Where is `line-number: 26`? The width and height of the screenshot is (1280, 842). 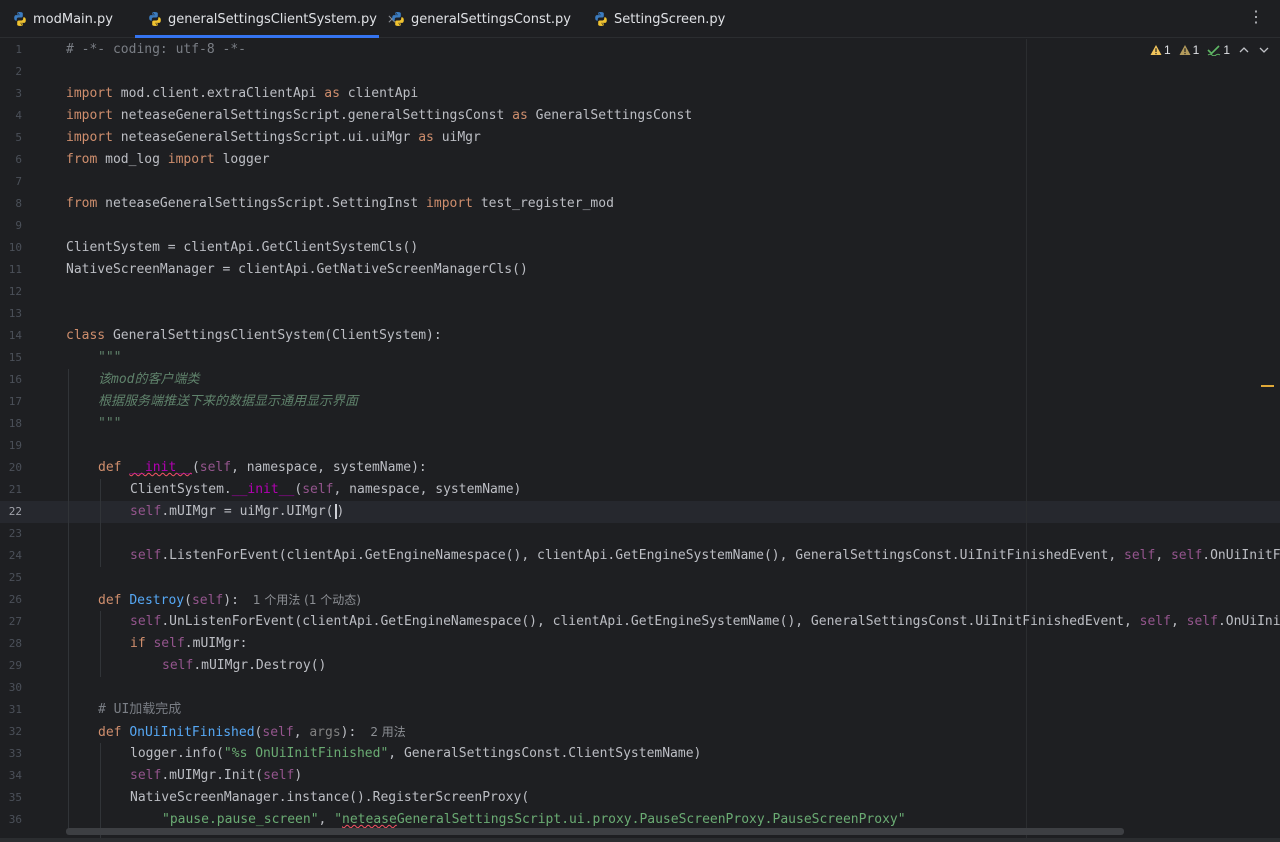
line-number: 26 is located at coordinates (11, 600).